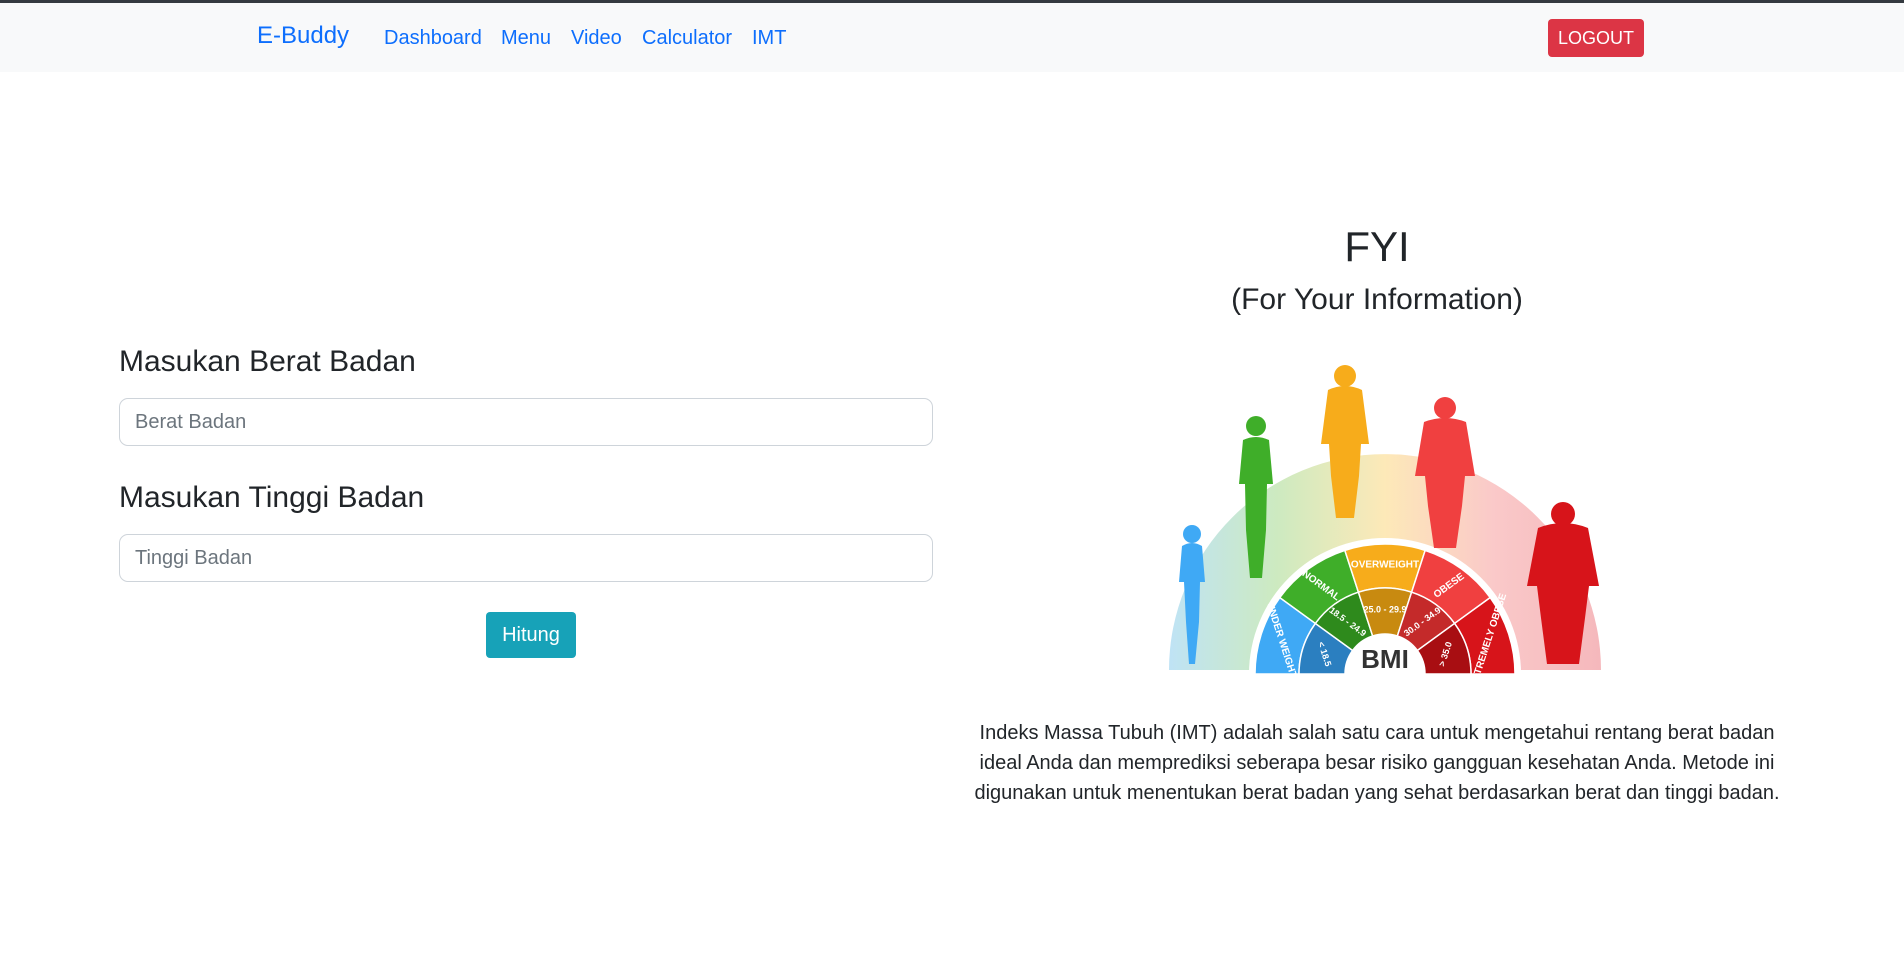  I want to click on bmi-category-label: OVERWEIGHT, so click(1385, 565).